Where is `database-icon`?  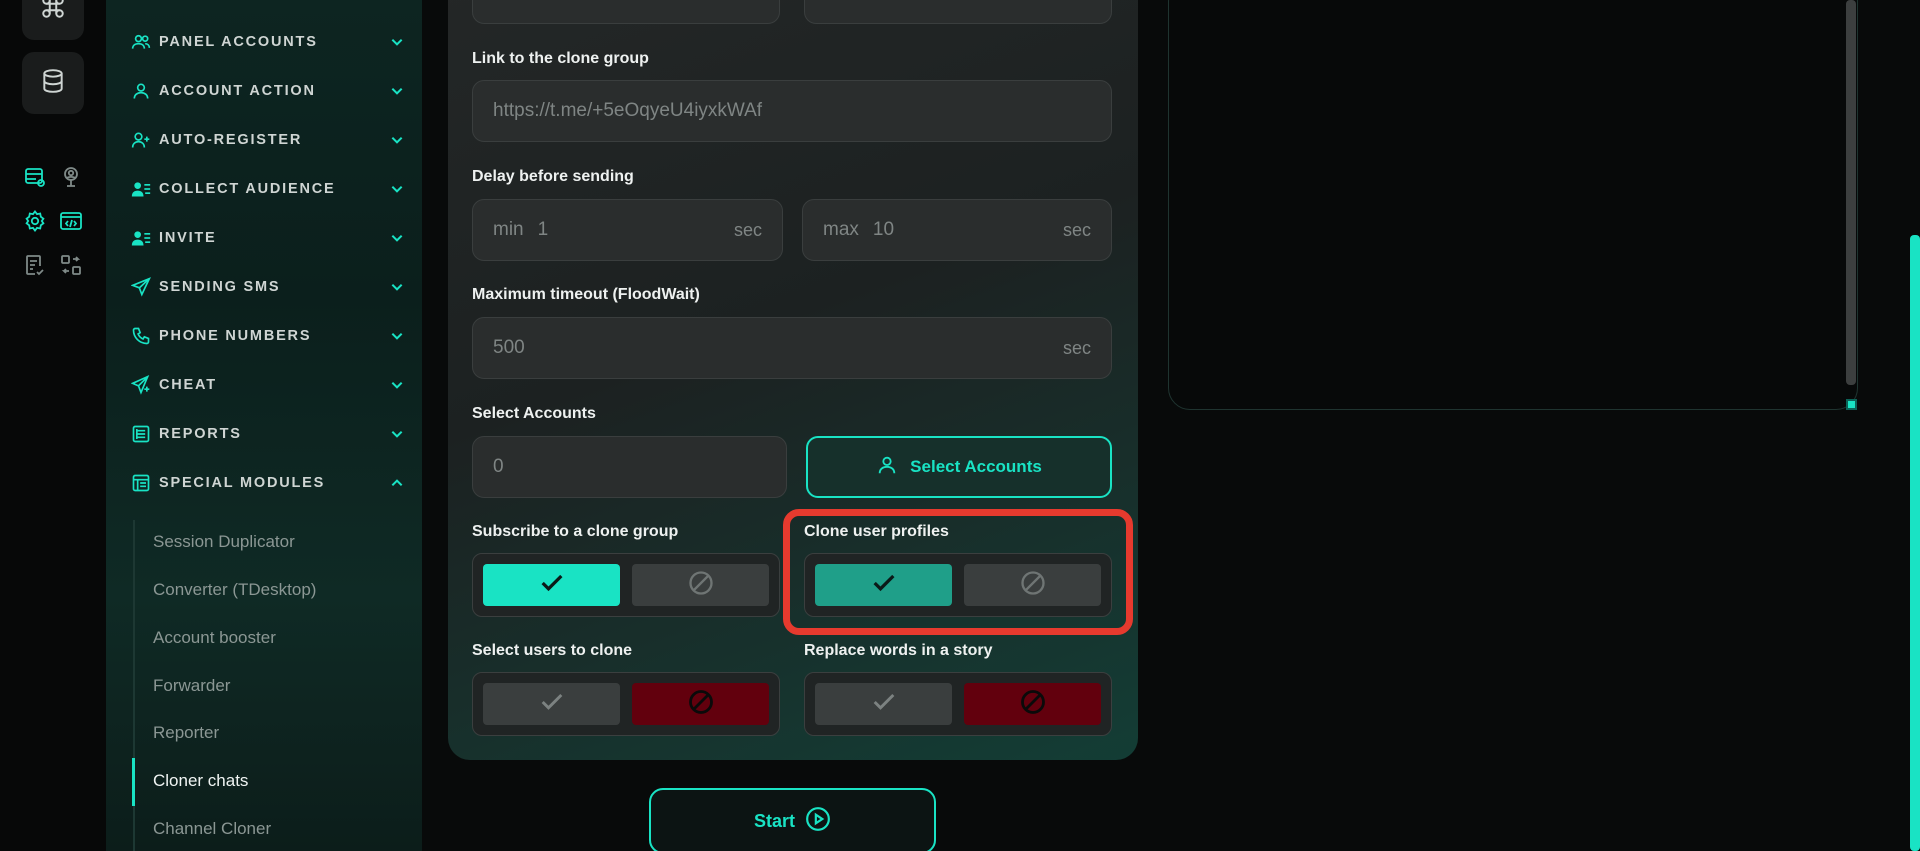
database-icon is located at coordinates (53, 83).